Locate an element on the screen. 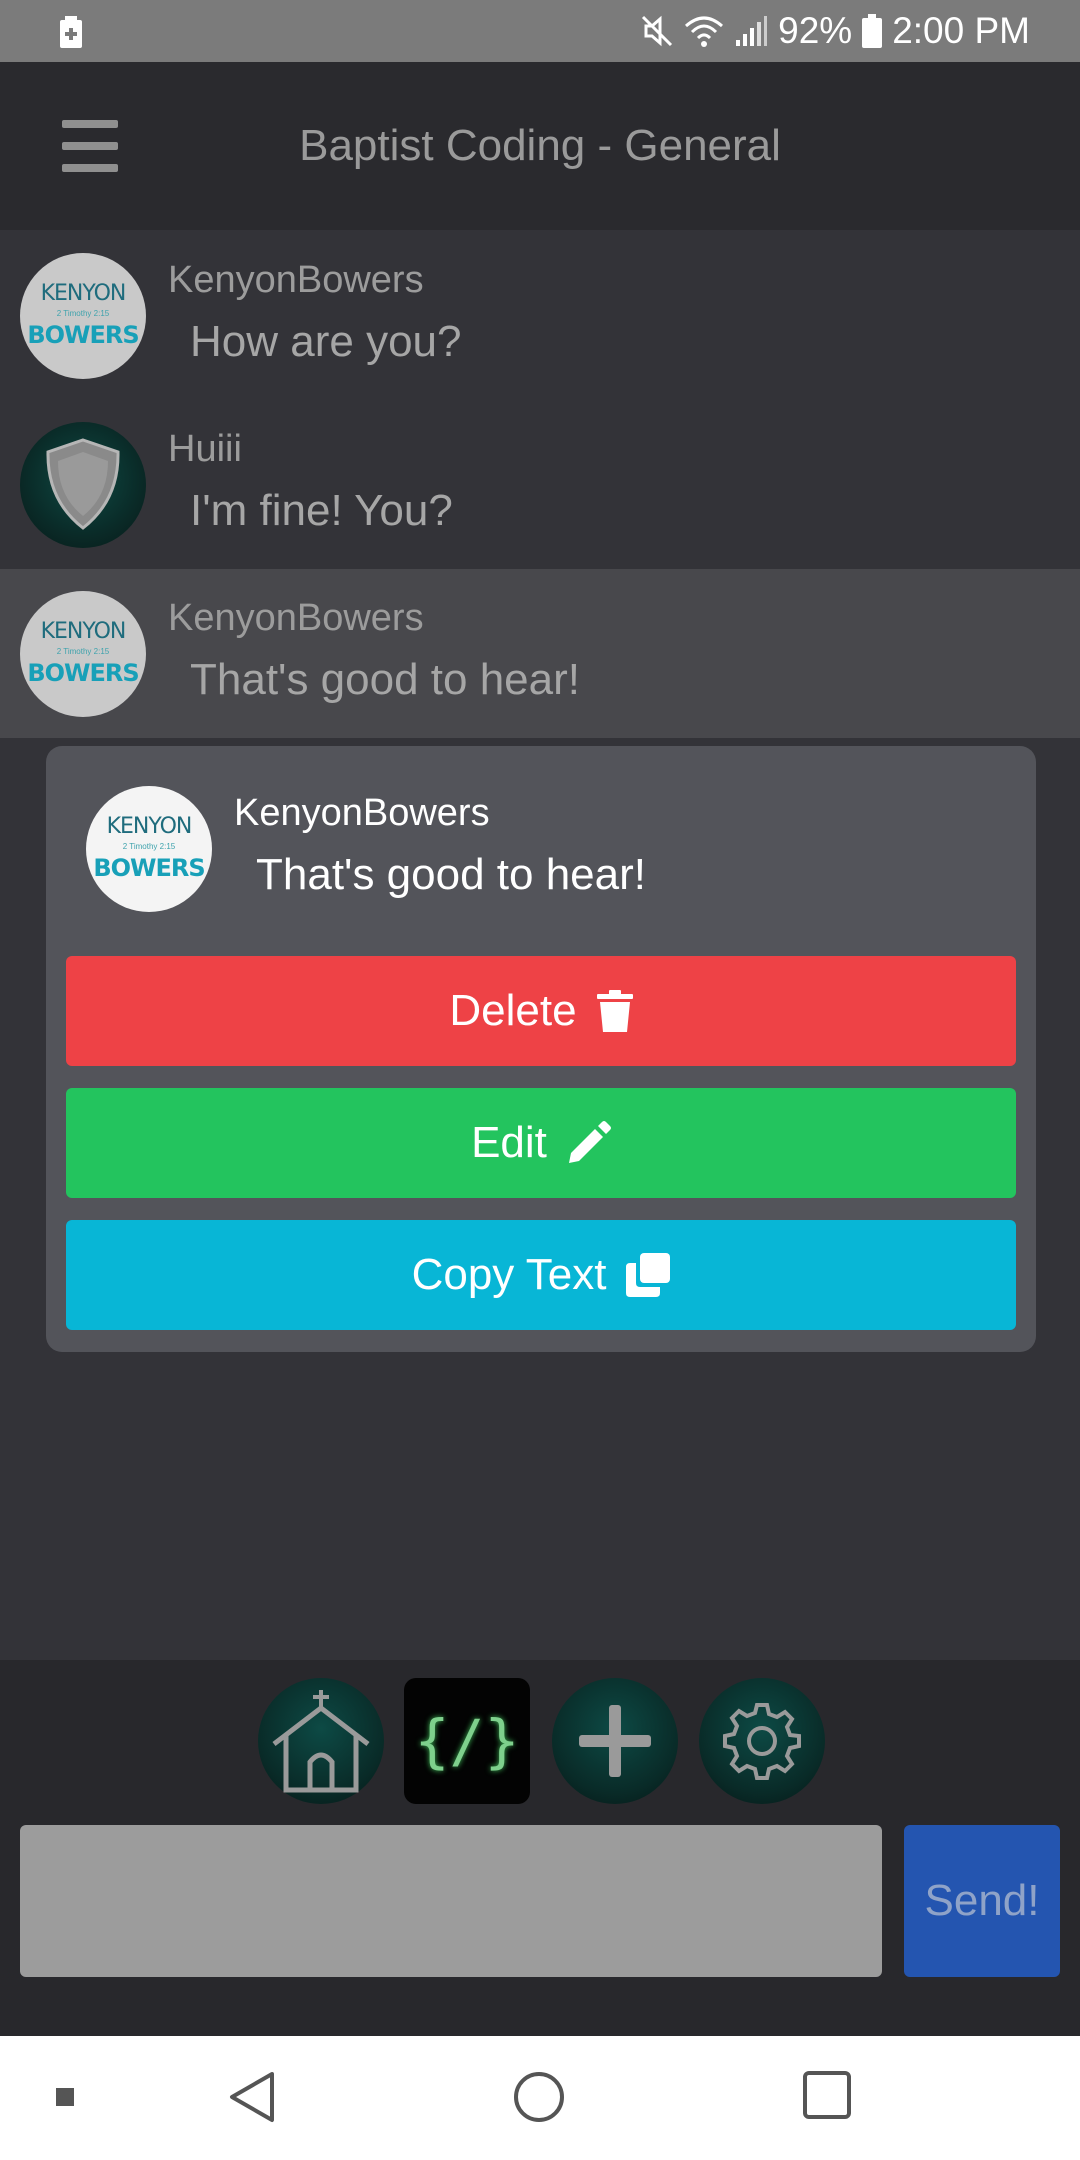  church-button is located at coordinates (321, 1741).